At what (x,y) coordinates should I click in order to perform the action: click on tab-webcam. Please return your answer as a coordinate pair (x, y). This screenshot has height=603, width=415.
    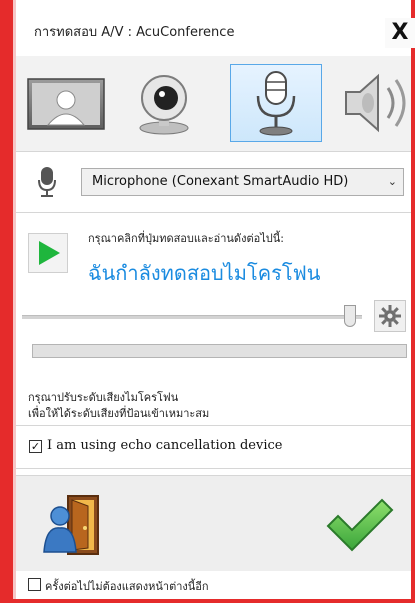
    Looking at the image, I should click on (164, 103).